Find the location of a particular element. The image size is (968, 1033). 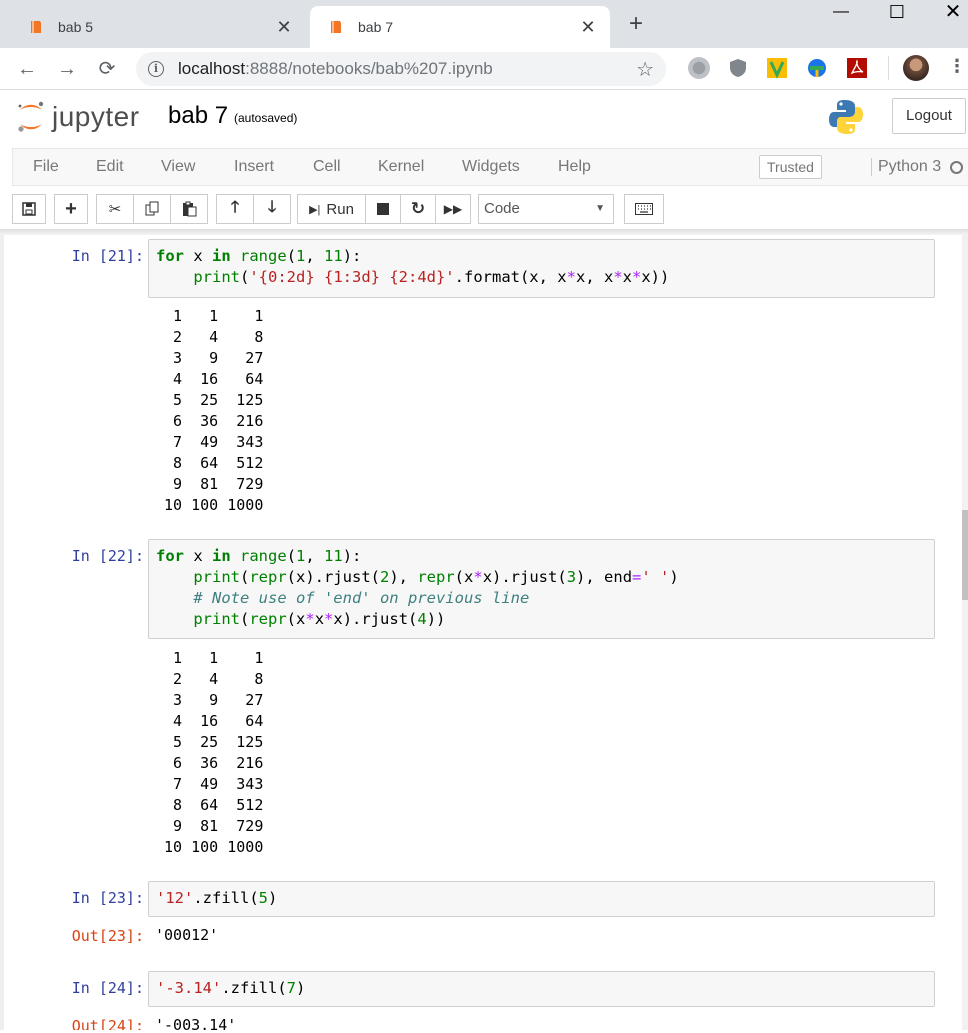

insert-cell-button: + is located at coordinates (71, 209).